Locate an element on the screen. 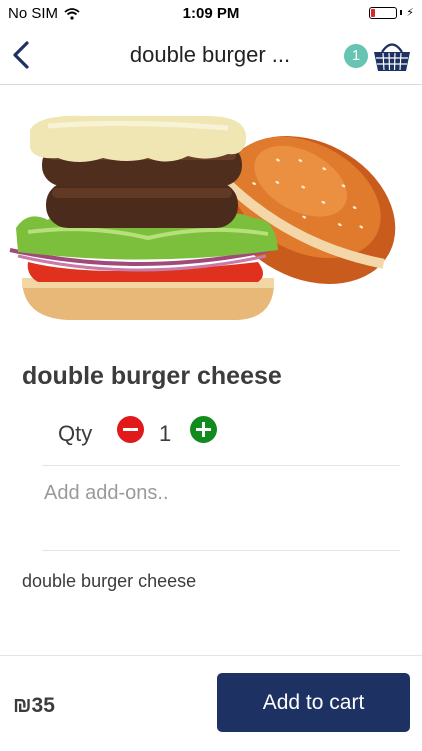 The height and width of the screenshot is (751, 422). battery-nub is located at coordinates (401, 12).